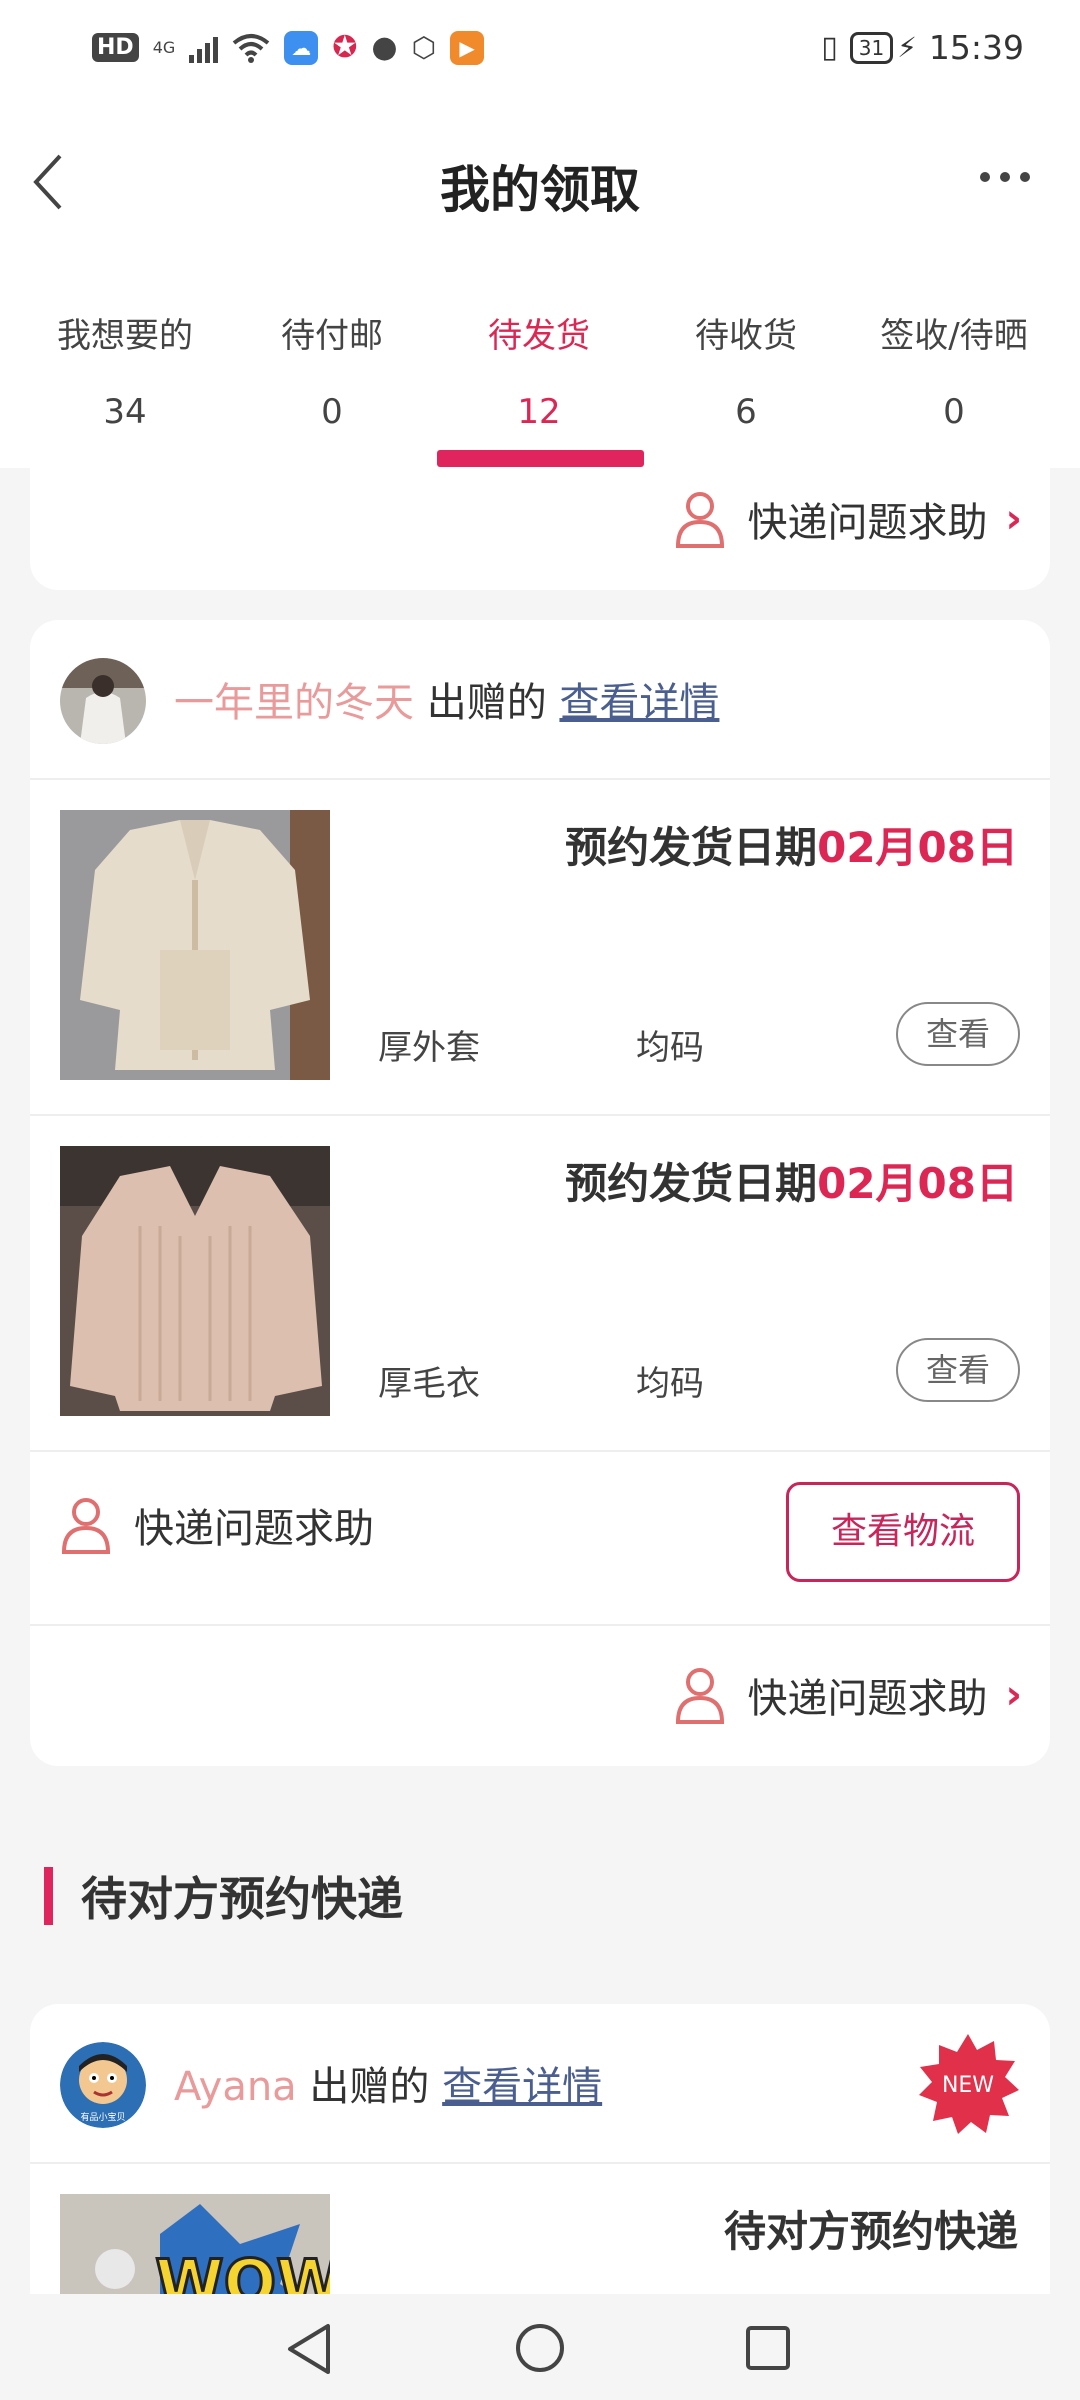 This screenshot has width=1080, height=2400. Describe the element at coordinates (907, 47) in the screenshot. I see `charging-icon: ⚡` at that location.